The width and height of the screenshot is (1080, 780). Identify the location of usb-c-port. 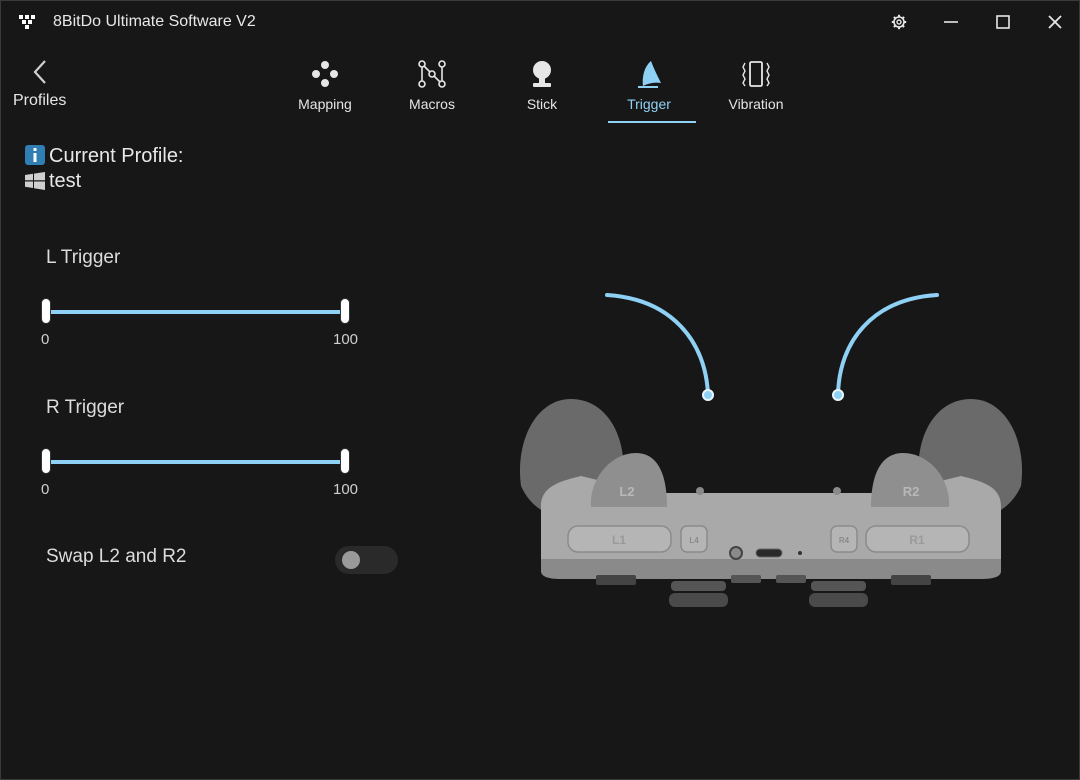
(769, 553).